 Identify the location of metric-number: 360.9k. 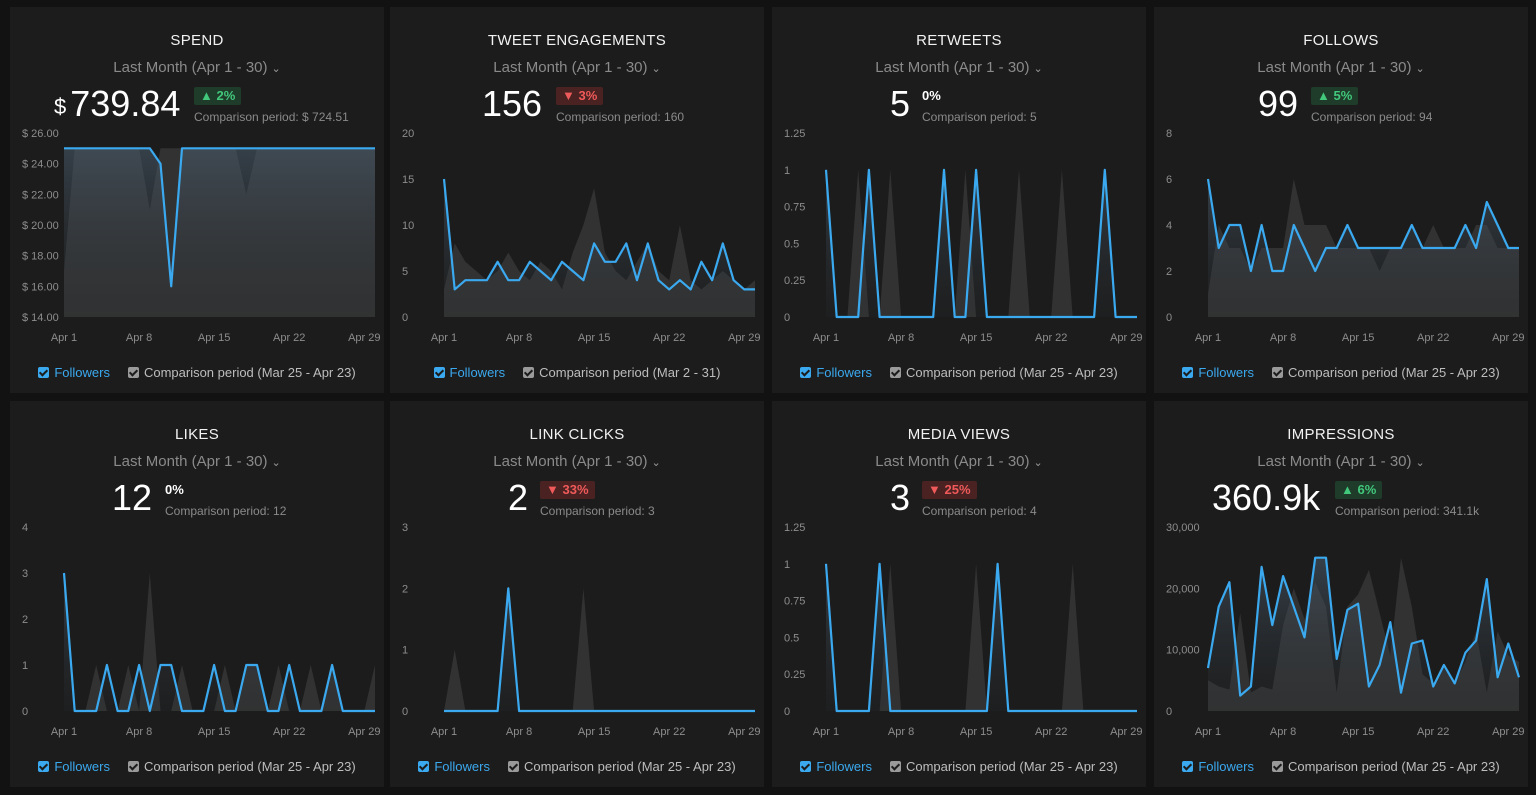
(1266, 497).